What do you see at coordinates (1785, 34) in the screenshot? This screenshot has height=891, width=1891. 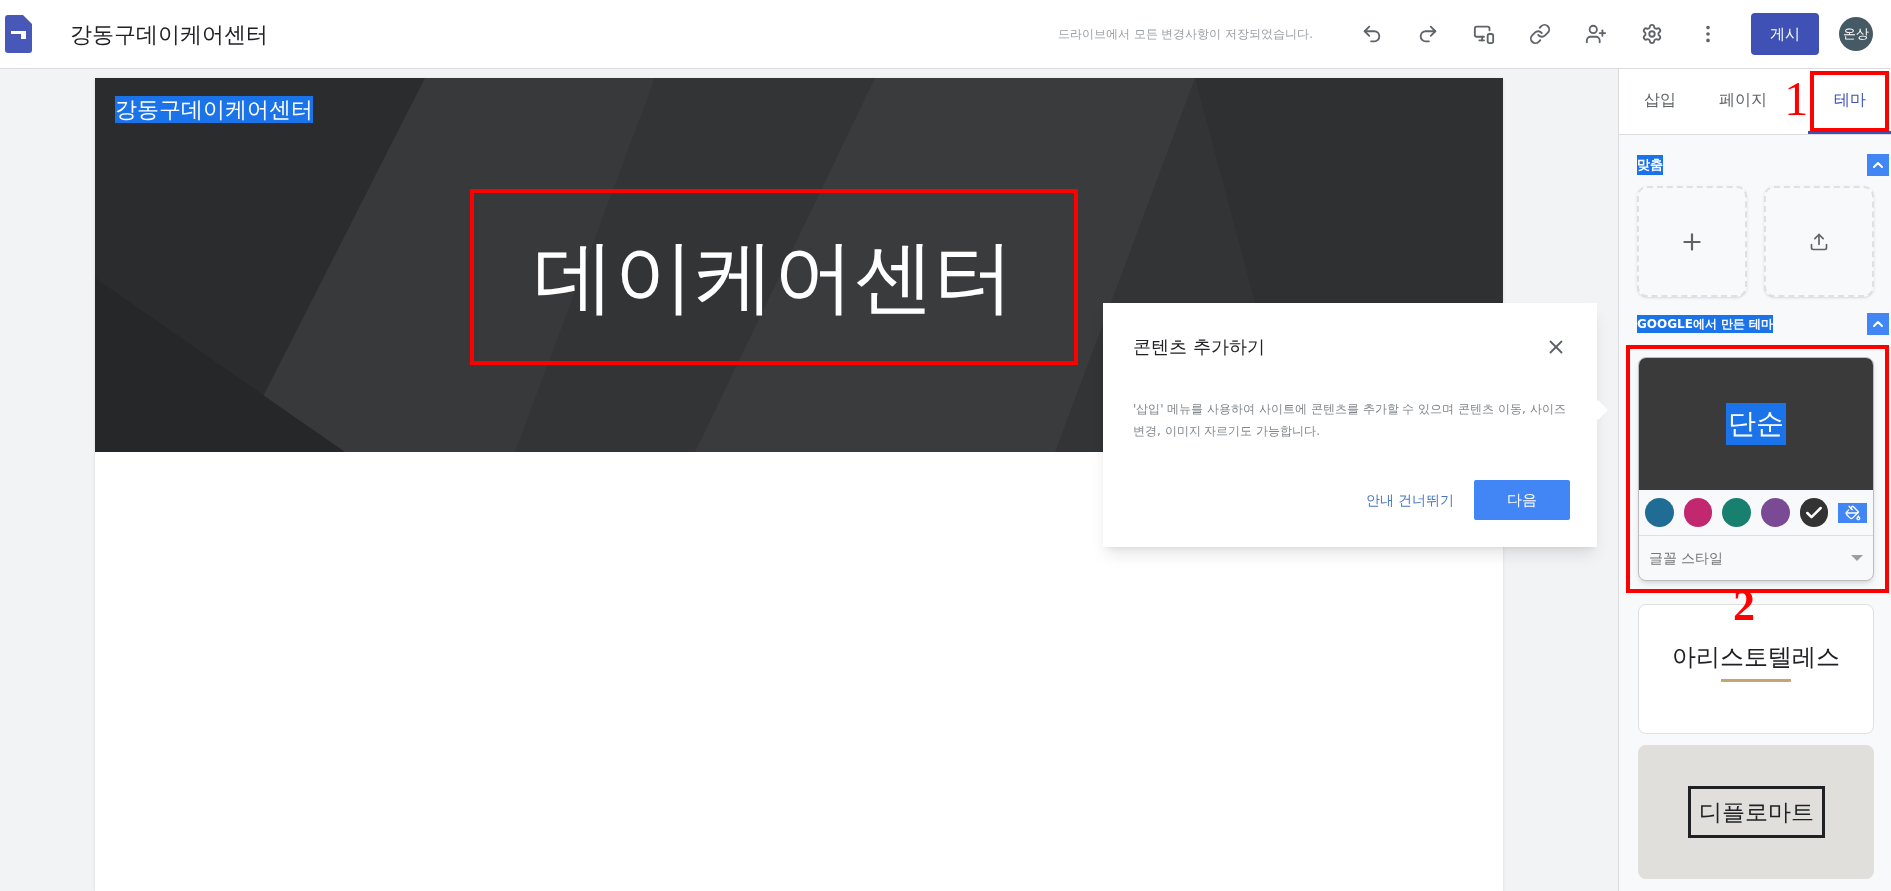 I see `publish-button: 게시` at bounding box center [1785, 34].